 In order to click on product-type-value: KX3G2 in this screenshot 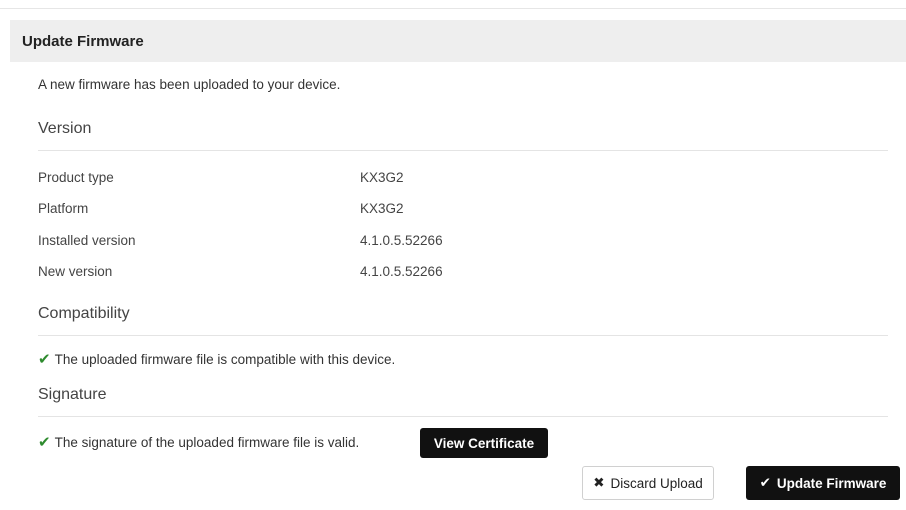, I will do `click(382, 177)`.